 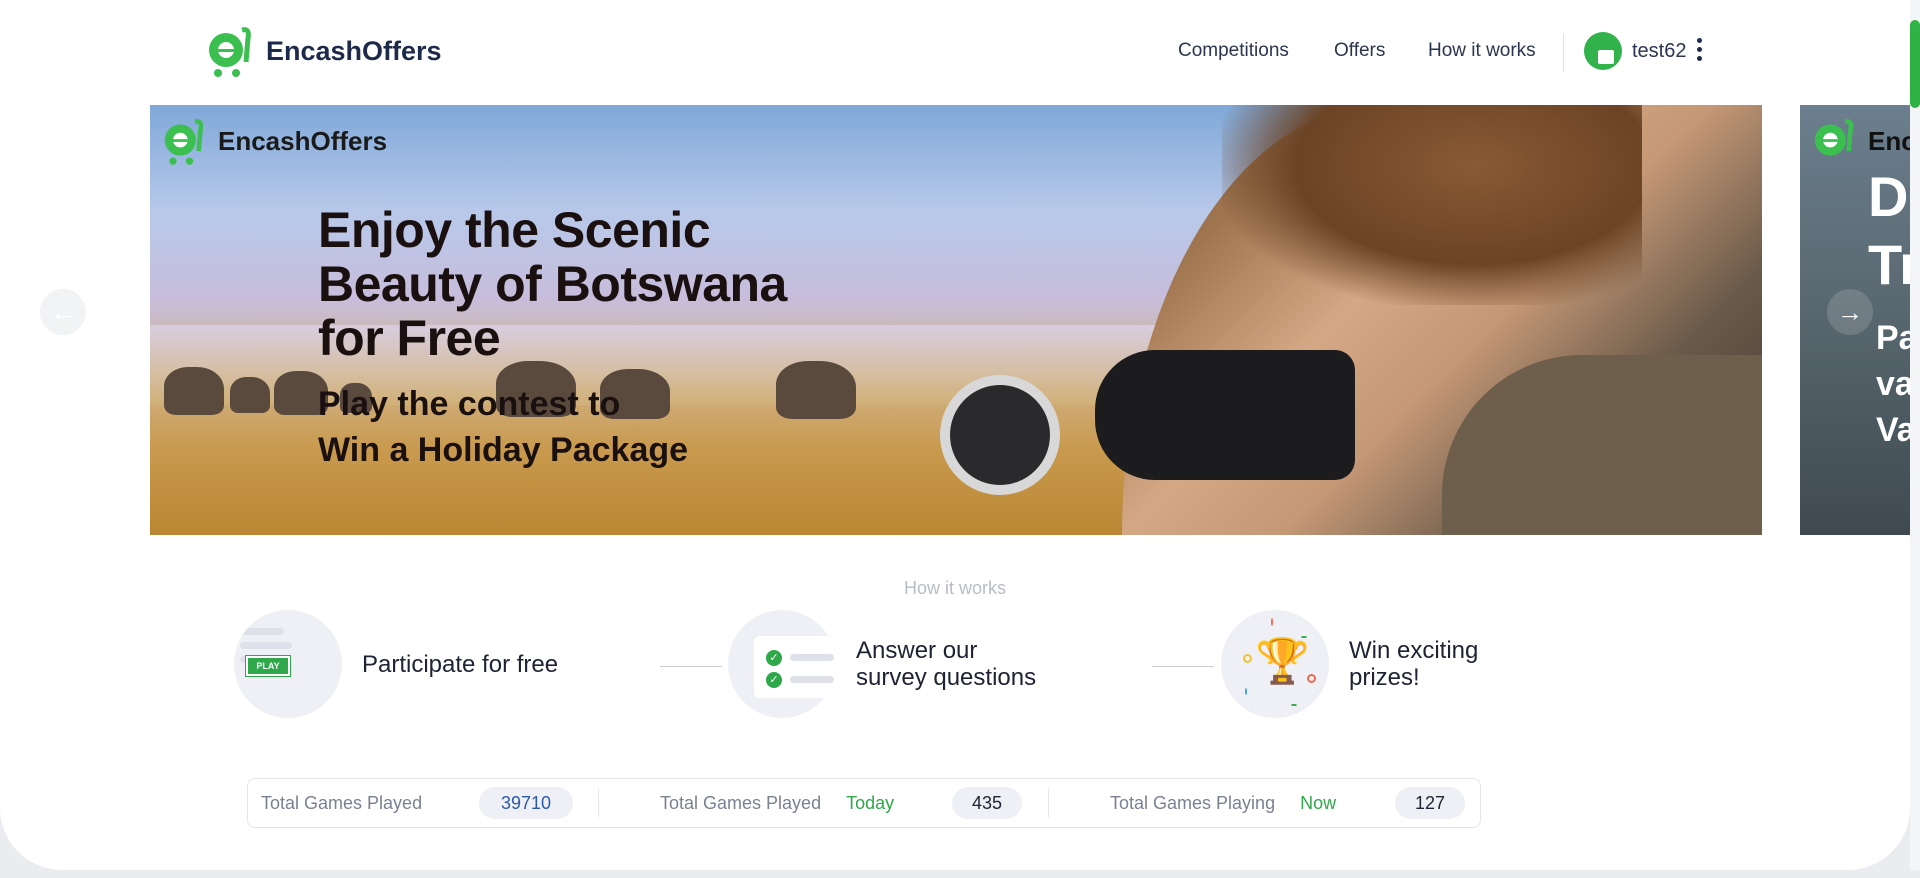 What do you see at coordinates (1359, 51) in the screenshot?
I see `nav-offers: Offers` at bounding box center [1359, 51].